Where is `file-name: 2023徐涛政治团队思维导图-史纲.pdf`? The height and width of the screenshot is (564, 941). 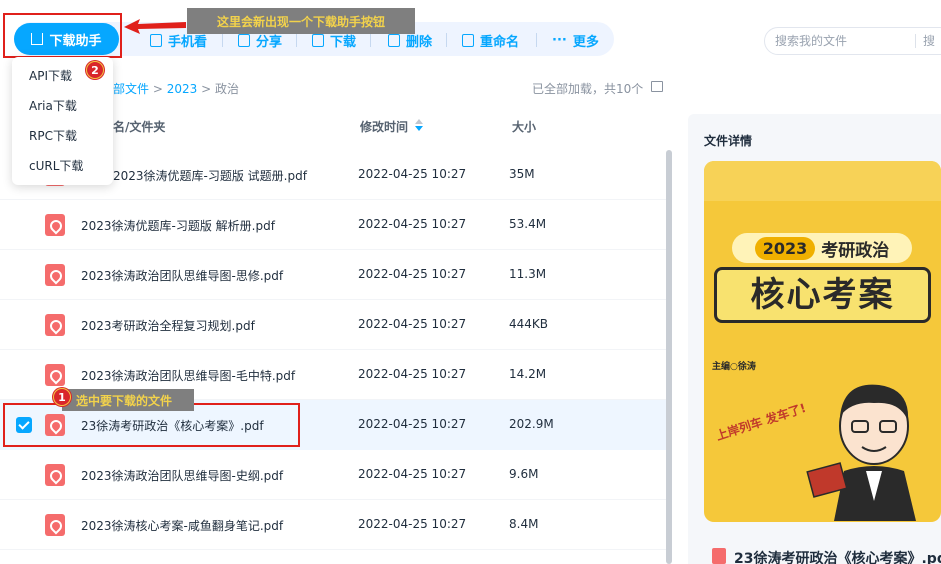
file-name: 2023徐涛政治团队思维导图-史纲.pdf is located at coordinates (182, 475).